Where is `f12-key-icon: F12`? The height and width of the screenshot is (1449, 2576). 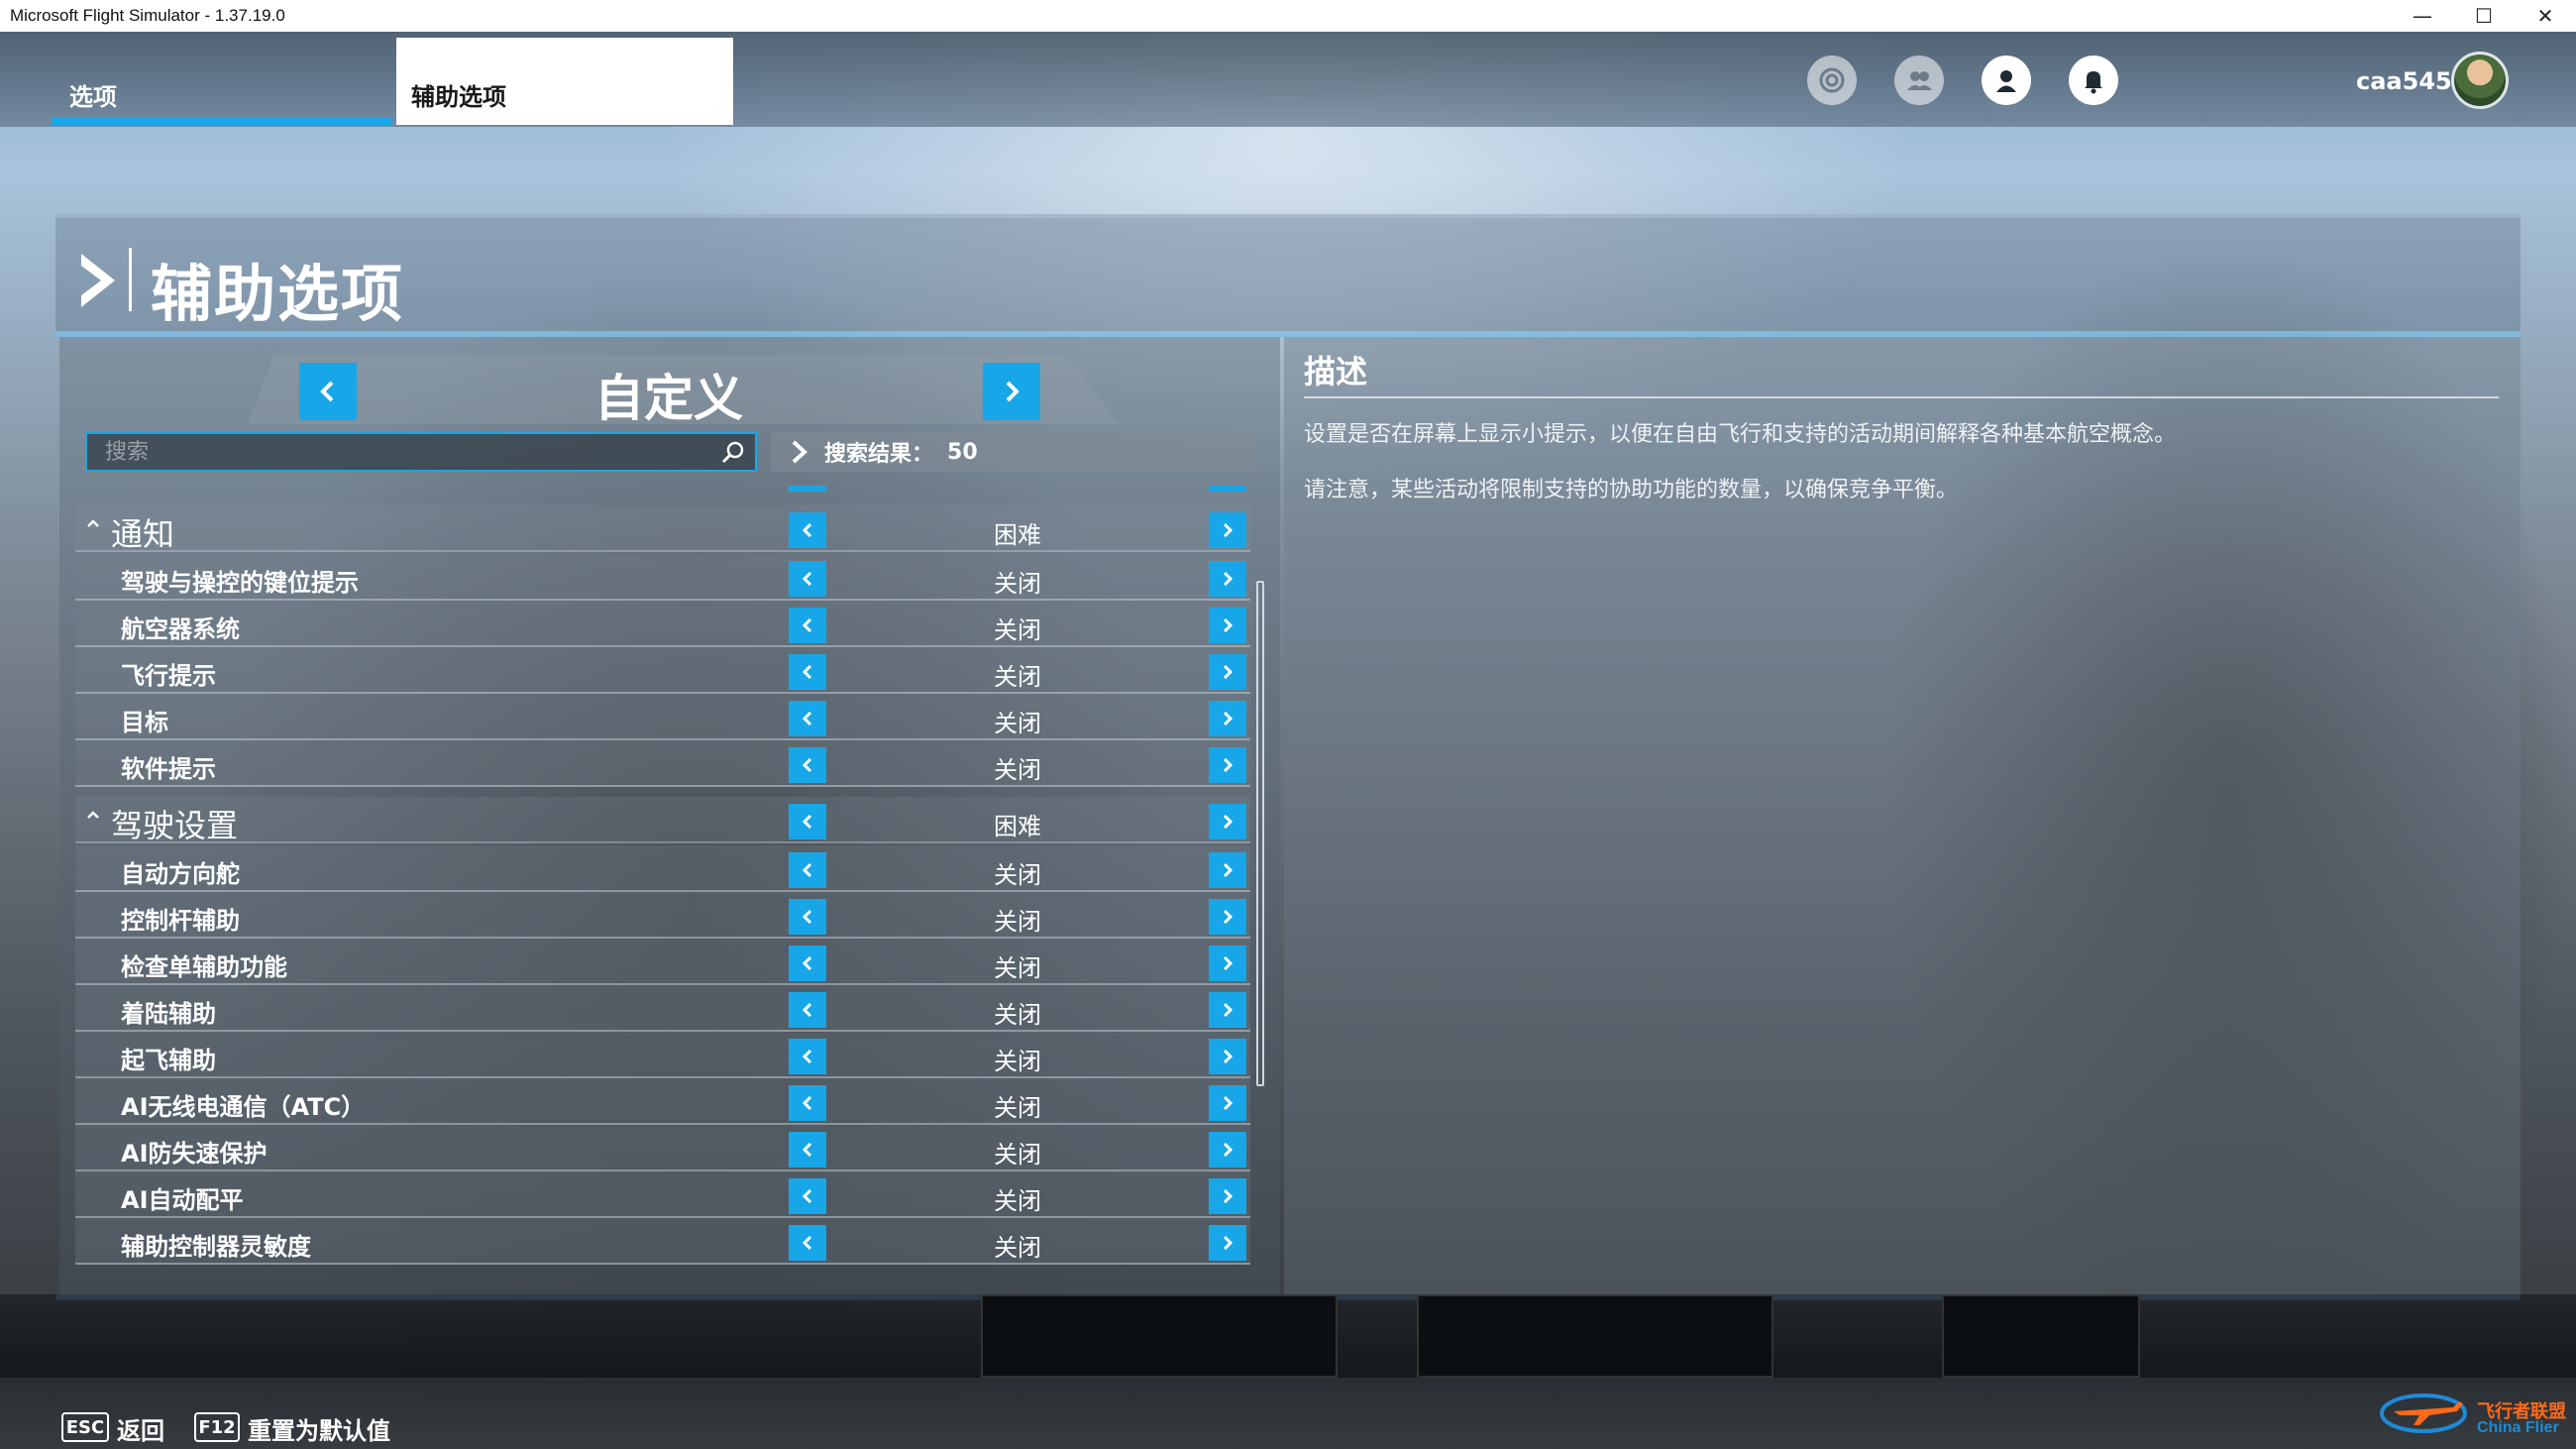
f12-key-icon: F12 is located at coordinates (217, 1427).